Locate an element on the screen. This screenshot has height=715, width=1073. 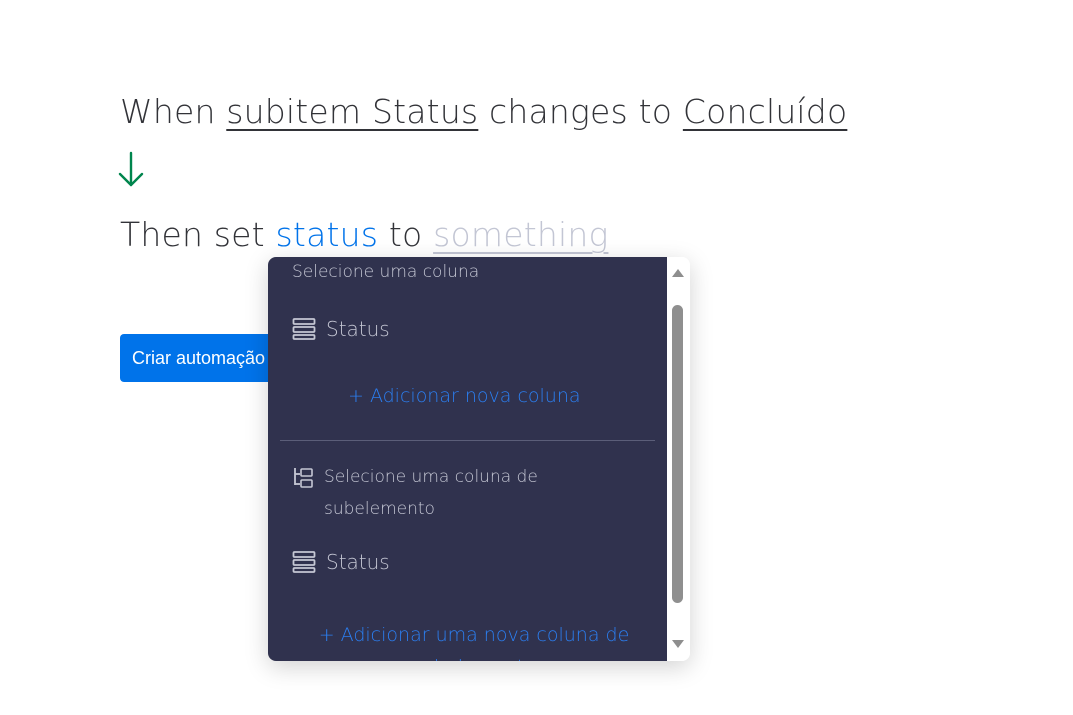
trigger-column-selector: subitem Status is located at coordinates (352, 111).